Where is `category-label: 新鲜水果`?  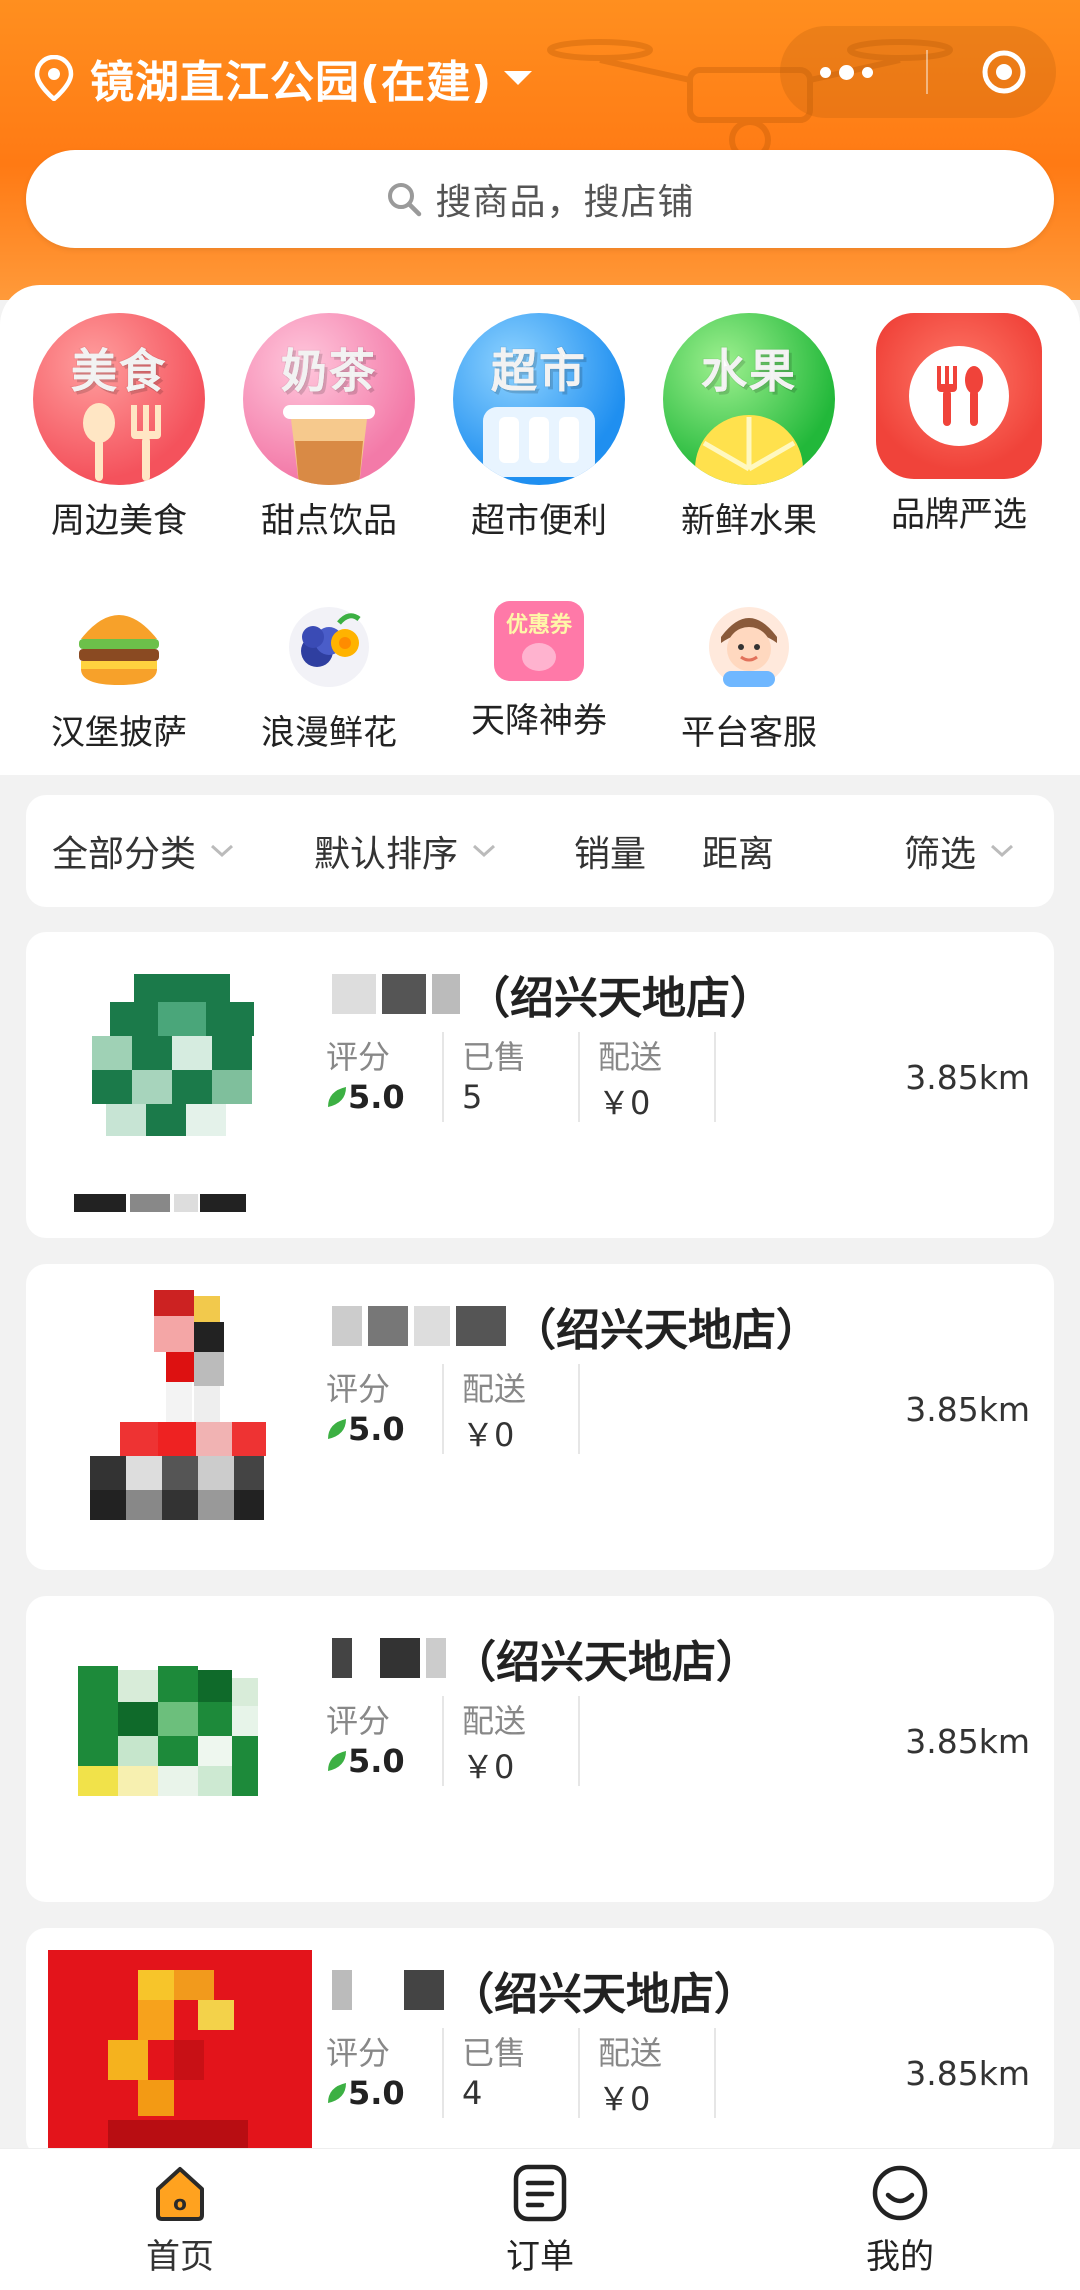
category-label: 新鲜水果 is located at coordinates (749, 521).